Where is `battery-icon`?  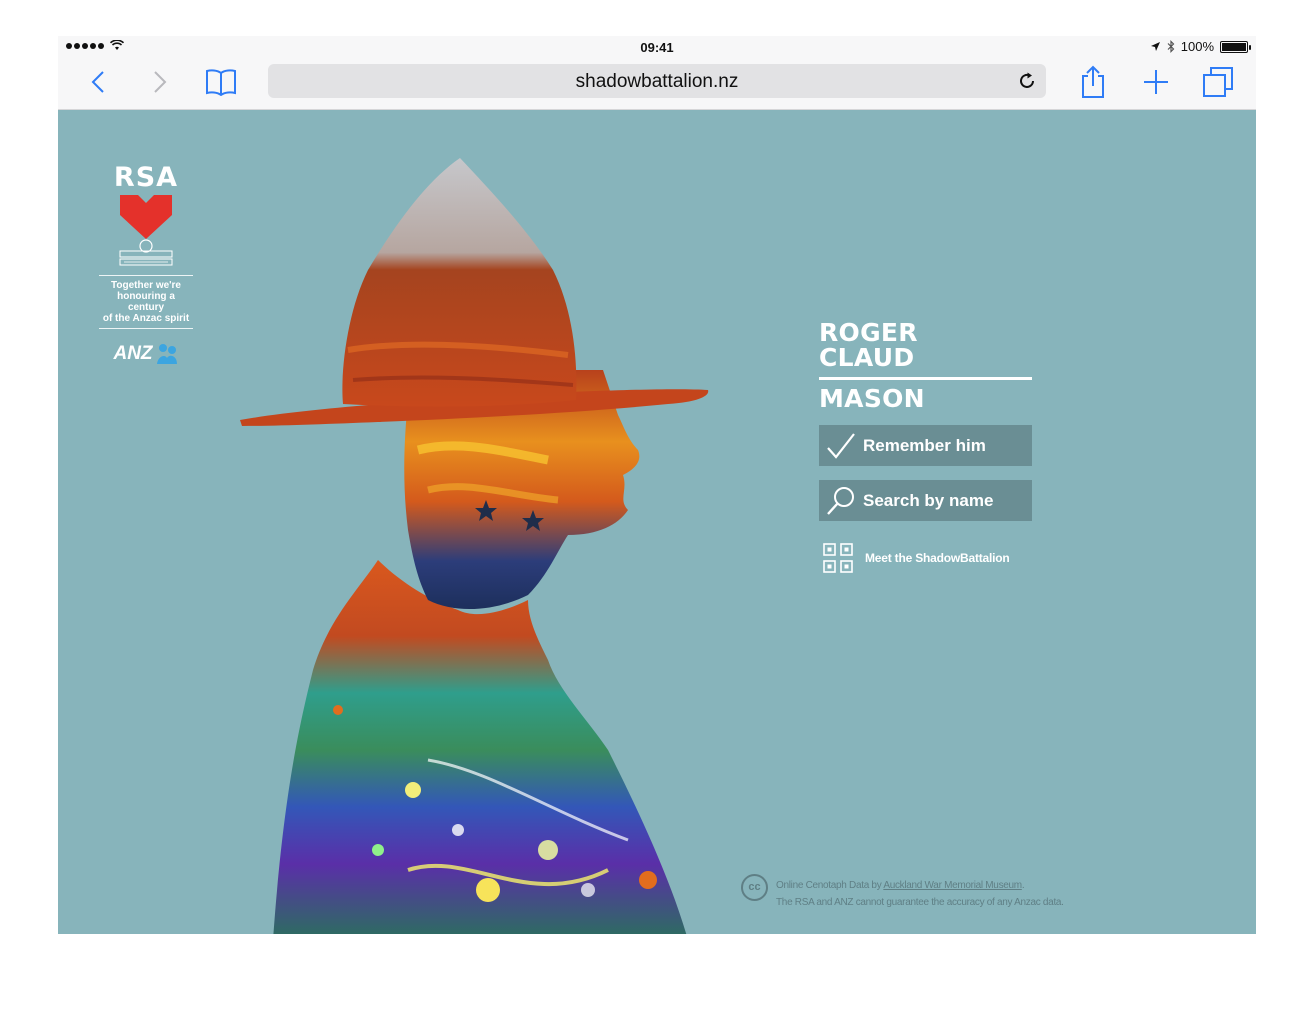
battery-icon is located at coordinates (1235, 46).